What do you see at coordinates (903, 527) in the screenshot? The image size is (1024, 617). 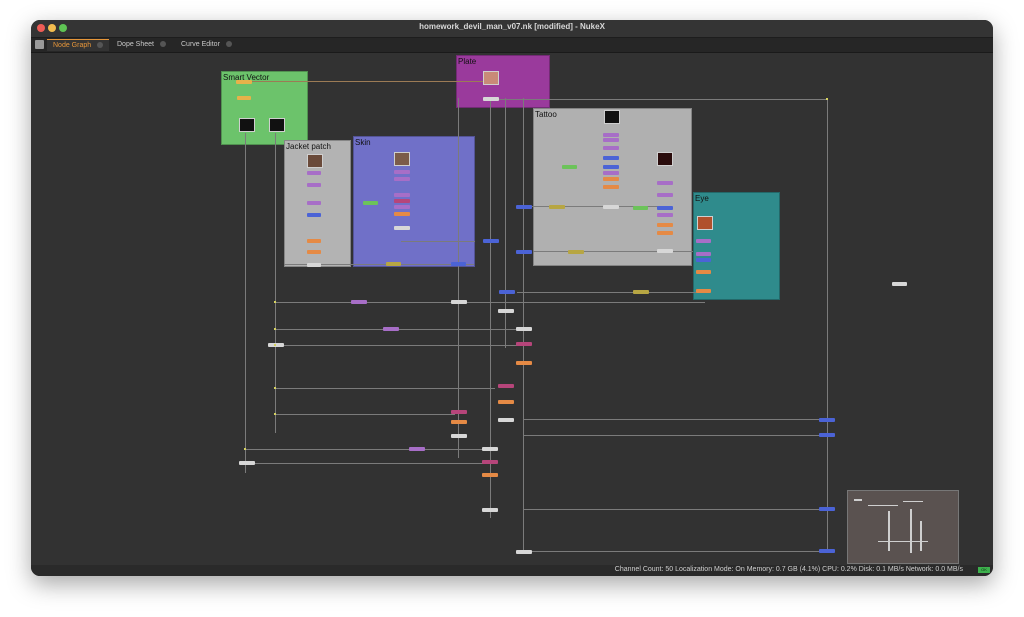 I see `node-graph-minimap` at bounding box center [903, 527].